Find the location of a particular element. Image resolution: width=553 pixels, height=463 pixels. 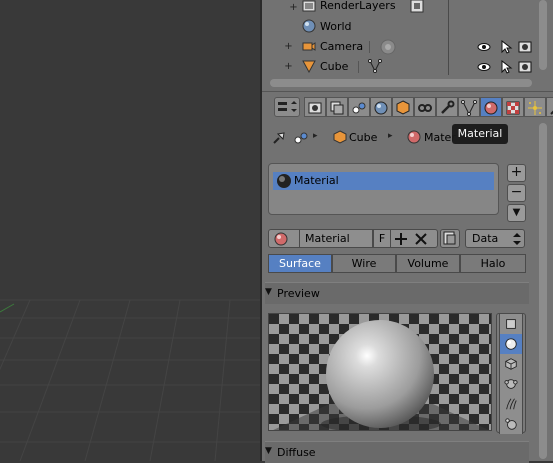

sphere-icon is located at coordinates (511, 344).